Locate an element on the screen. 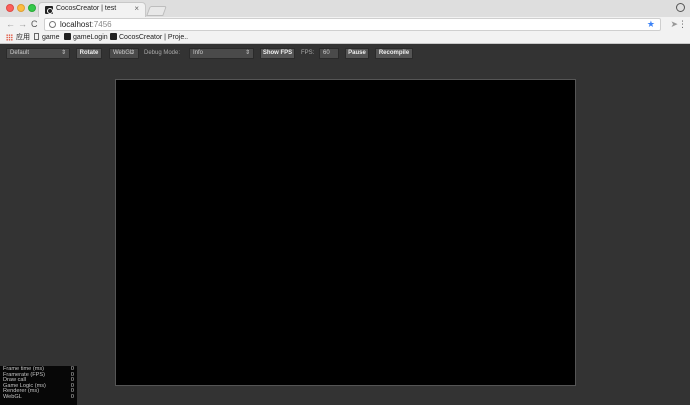  minimize-window-button is located at coordinates (21, 8).